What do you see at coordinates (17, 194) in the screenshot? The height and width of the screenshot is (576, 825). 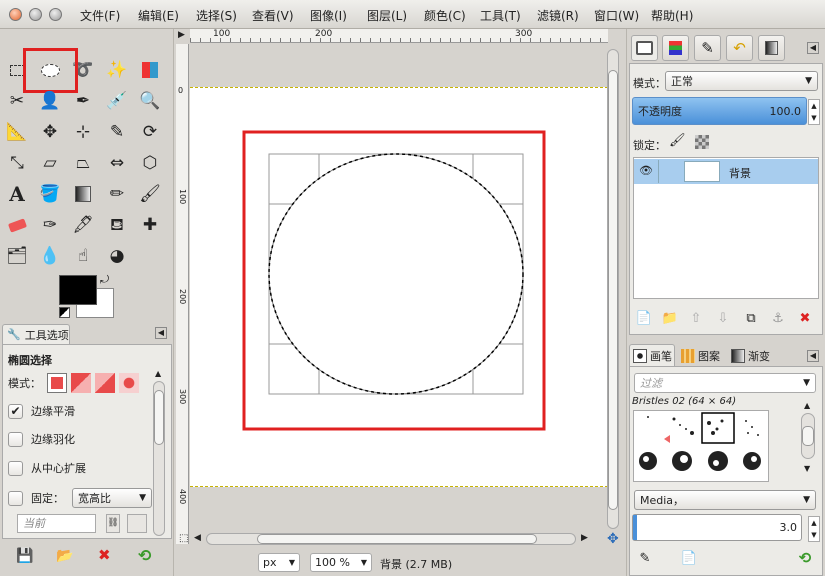 I see `text-tool-icon: A` at bounding box center [17, 194].